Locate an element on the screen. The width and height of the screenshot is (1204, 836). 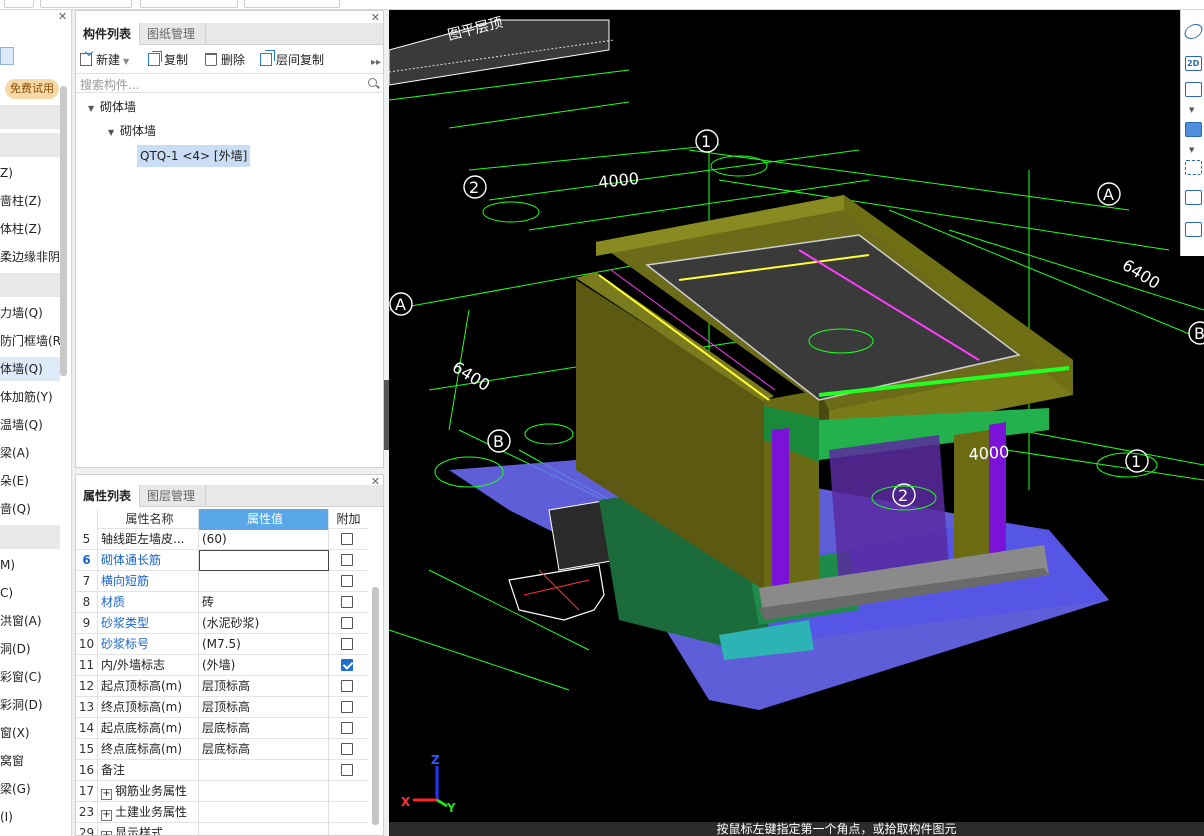
type-item: 体柱(Z) is located at coordinates (30, 229).